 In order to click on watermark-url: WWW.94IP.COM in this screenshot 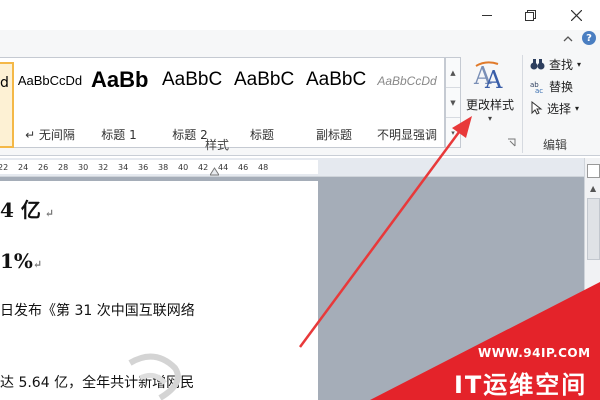, I will do `click(534, 353)`.